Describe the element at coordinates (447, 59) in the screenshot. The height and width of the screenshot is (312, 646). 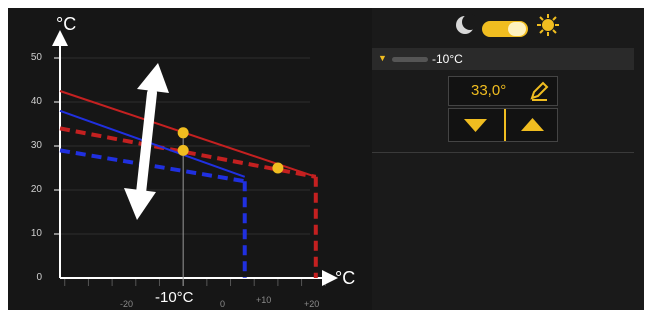
I see `band-temp-label: -10°C` at that location.